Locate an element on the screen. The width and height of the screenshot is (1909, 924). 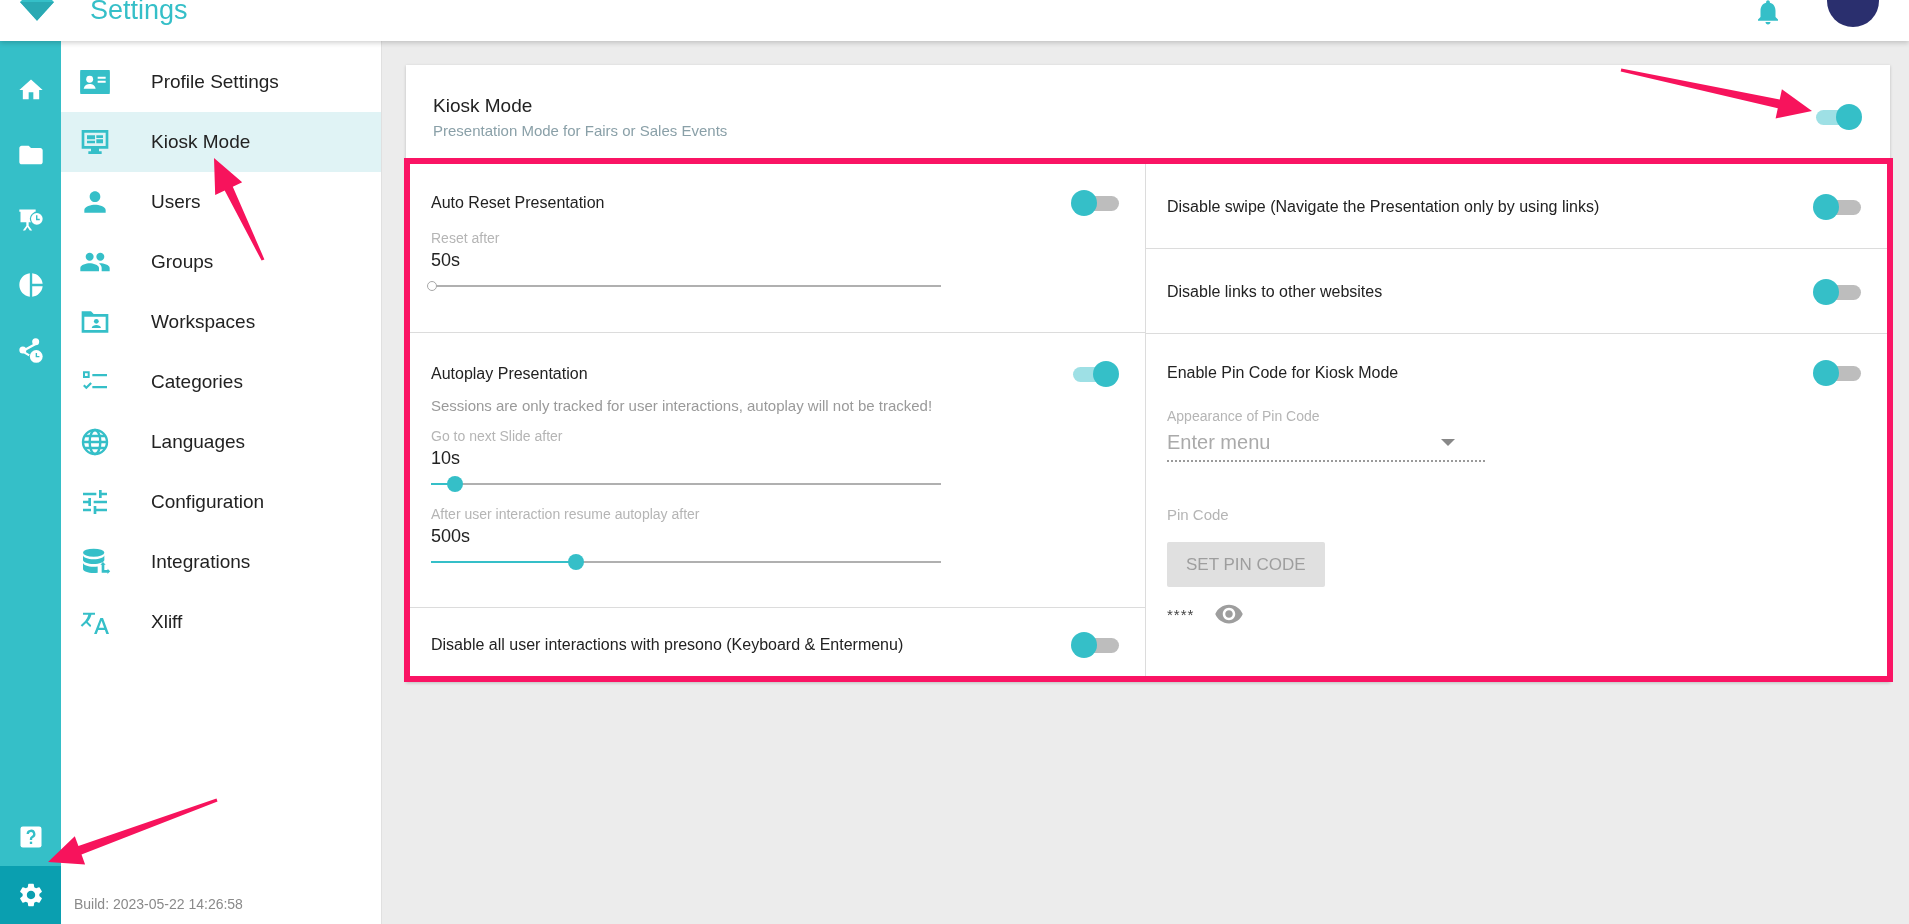
masked-pin: **** is located at coordinates (1181, 614).